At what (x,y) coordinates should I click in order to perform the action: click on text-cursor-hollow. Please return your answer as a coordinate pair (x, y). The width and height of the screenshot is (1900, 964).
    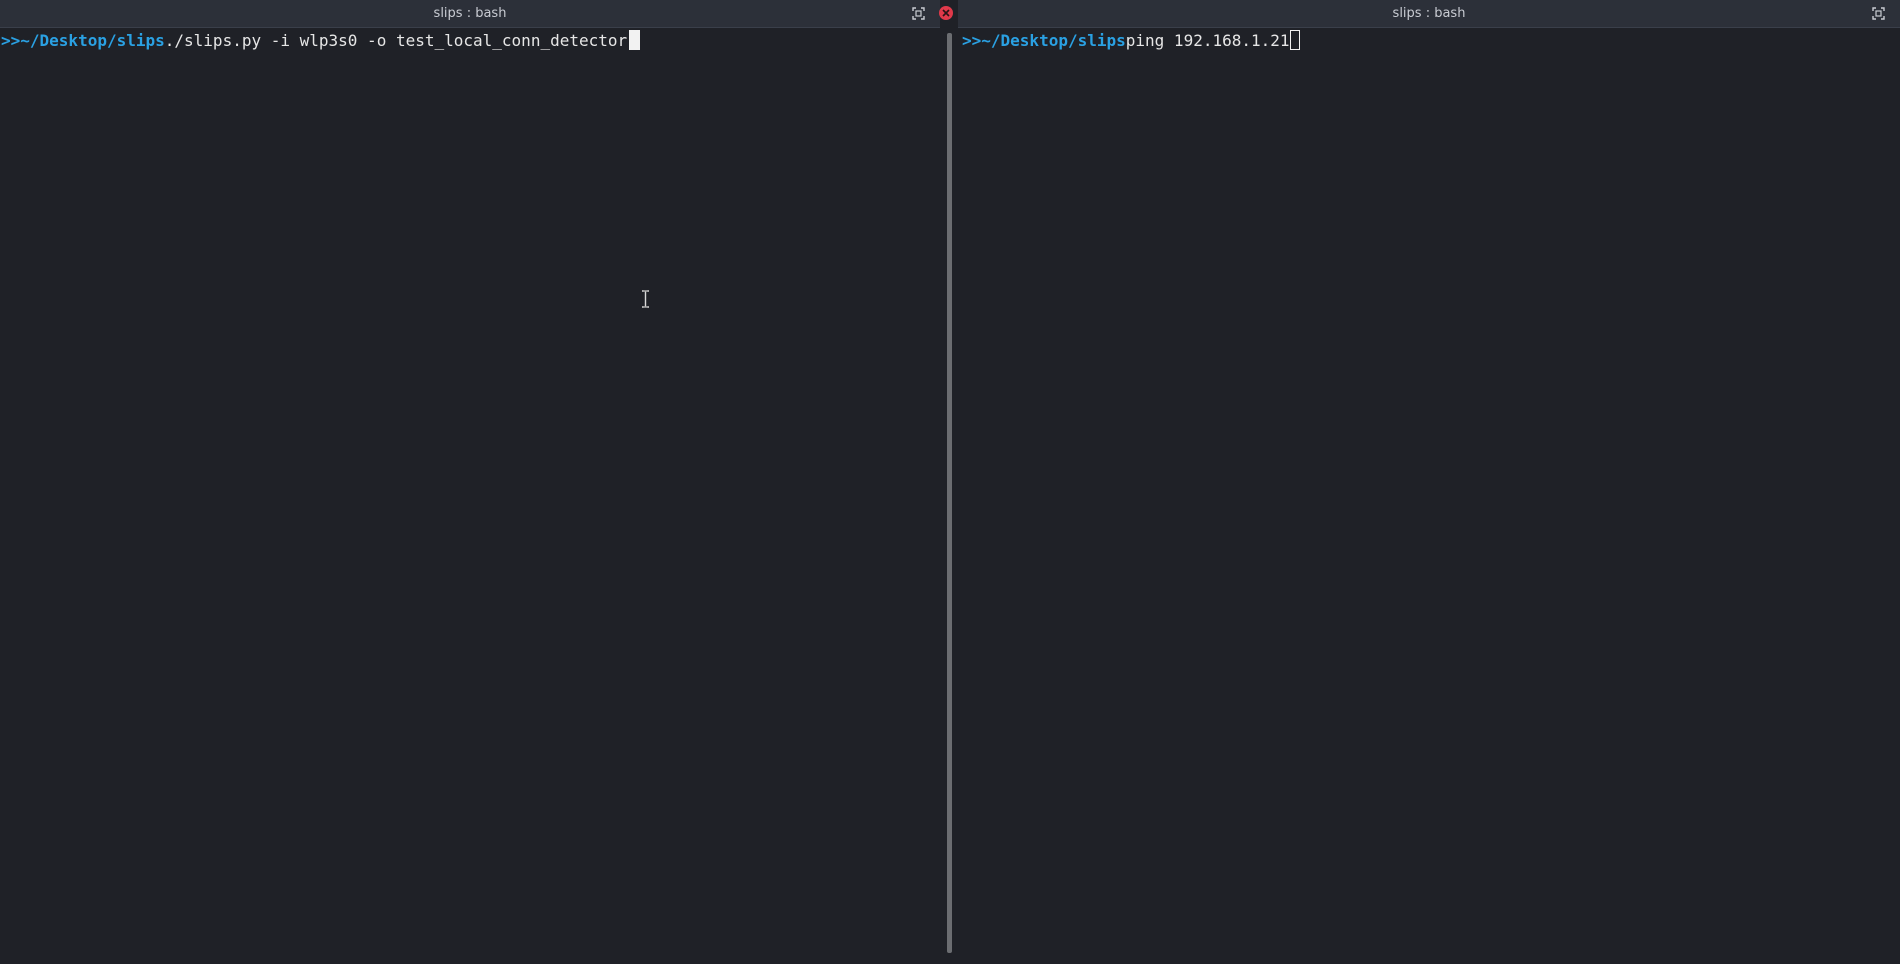
    Looking at the image, I should click on (1294, 40).